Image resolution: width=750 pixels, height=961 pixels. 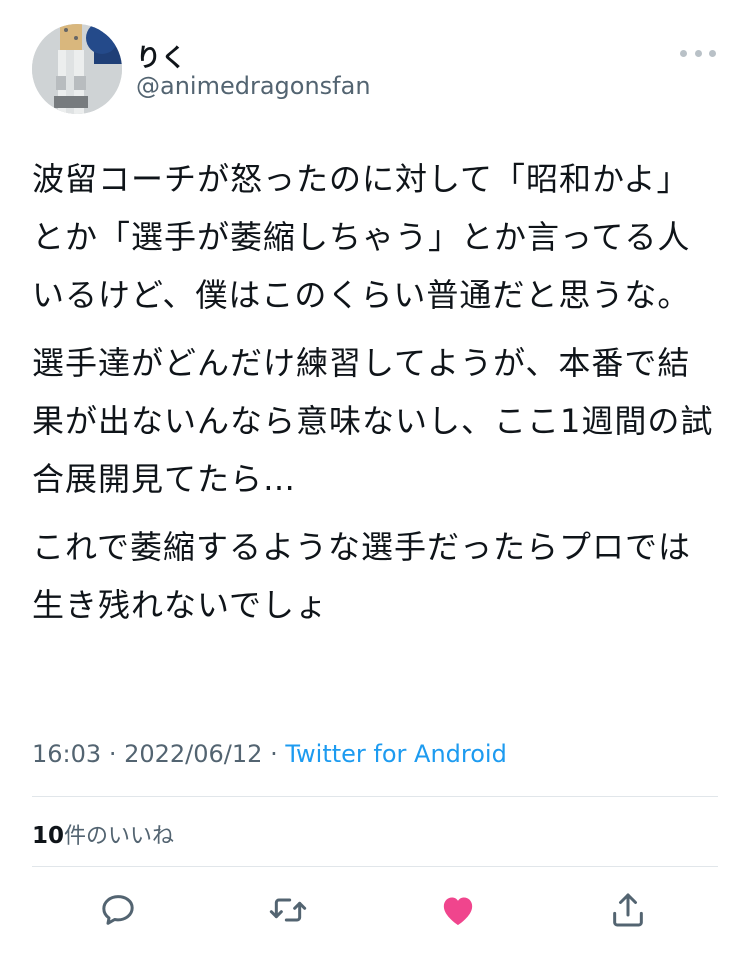 What do you see at coordinates (375, 910) in the screenshot?
I see `tweet-actions-bar` at bounding box center [375, 910].